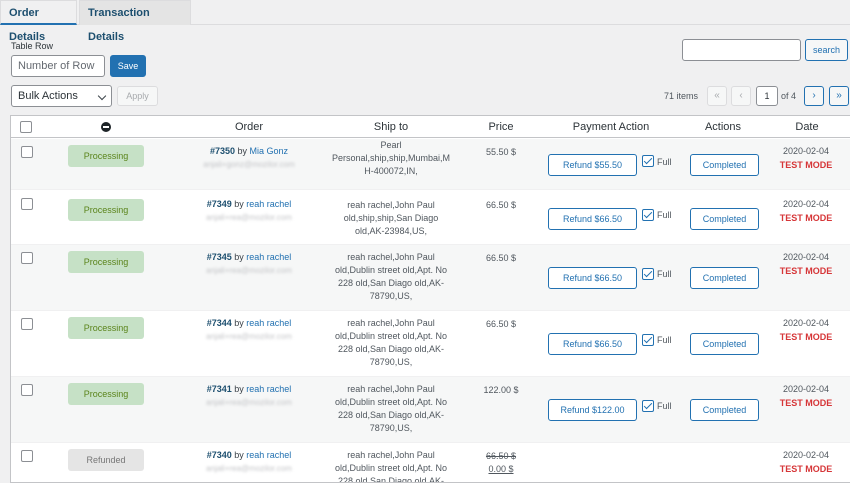 Image resolution: width=850 pixels, height=483 pixels. Describe the element at coordinates (269, 151) in the screenshot. I see `customer-link: Mia Gonz` at that location.